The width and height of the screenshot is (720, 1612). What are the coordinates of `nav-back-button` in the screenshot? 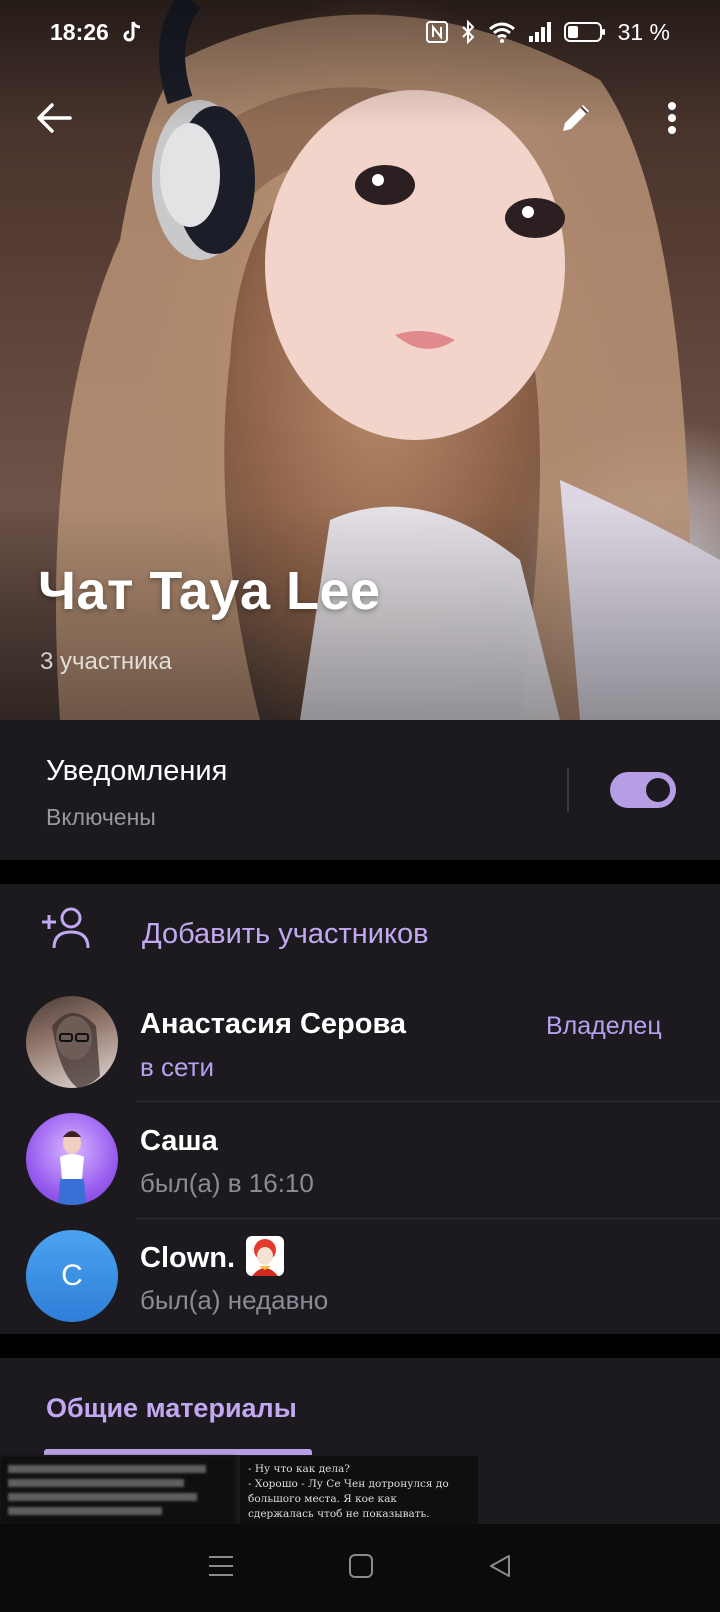 It's located at (500, 1568).